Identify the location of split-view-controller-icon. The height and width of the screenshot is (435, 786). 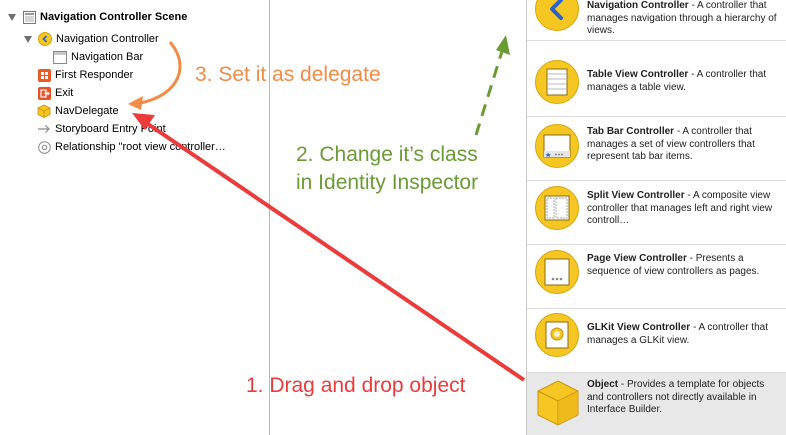
(557, 208).